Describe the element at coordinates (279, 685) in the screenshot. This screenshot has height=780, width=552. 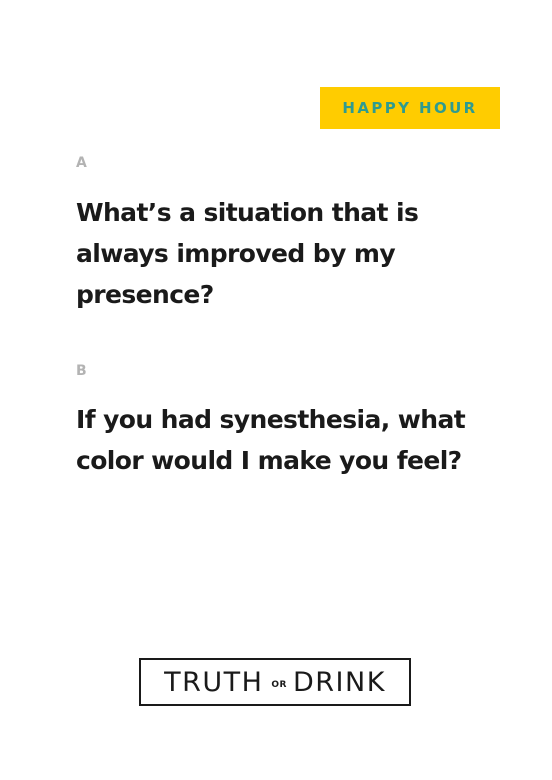
I see `logo-word-or: OR` at that location.